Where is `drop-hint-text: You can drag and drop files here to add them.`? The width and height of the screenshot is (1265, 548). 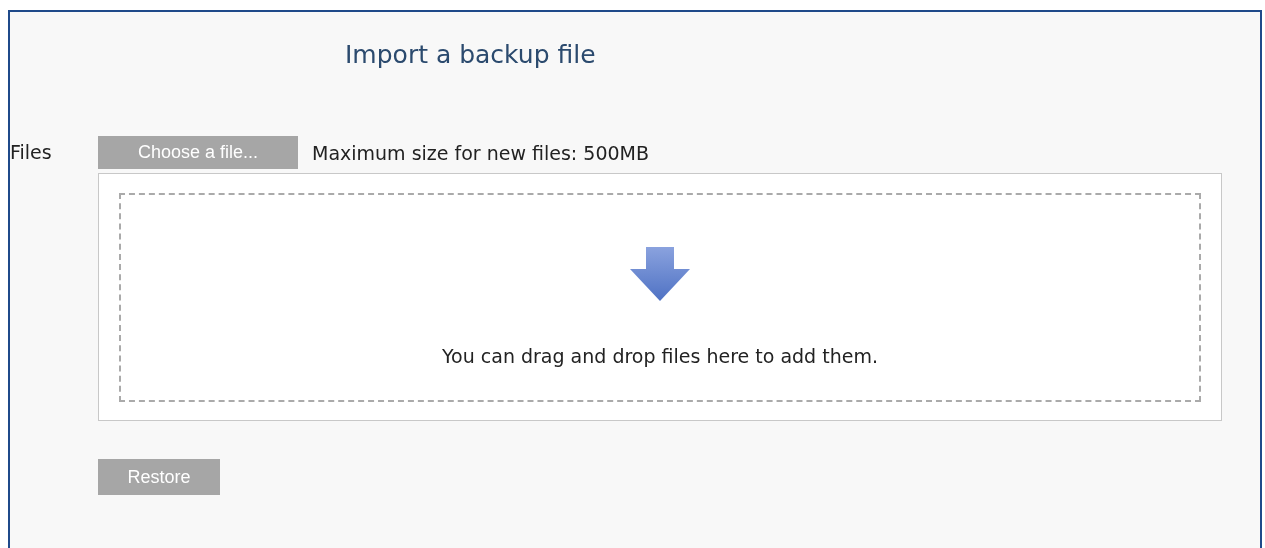 drop-hint-text: You can drag and drop files here to add them. is located at coordinates (660, 356).